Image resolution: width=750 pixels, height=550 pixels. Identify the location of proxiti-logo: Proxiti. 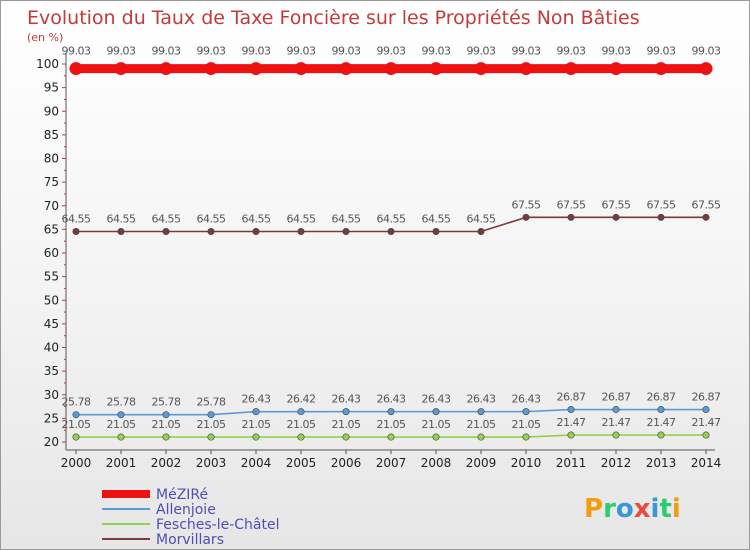
(632, 509).